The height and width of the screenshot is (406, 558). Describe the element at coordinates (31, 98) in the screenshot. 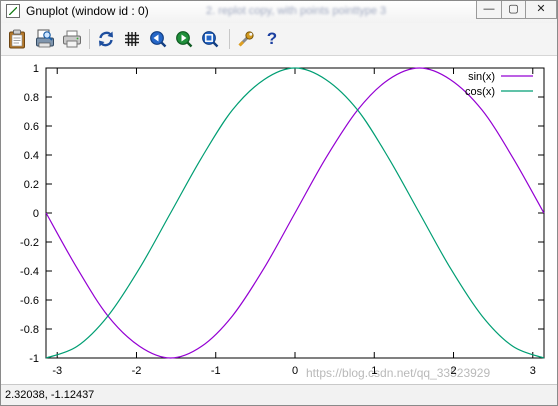

I see `y-tick-label: 0.8` at that location.